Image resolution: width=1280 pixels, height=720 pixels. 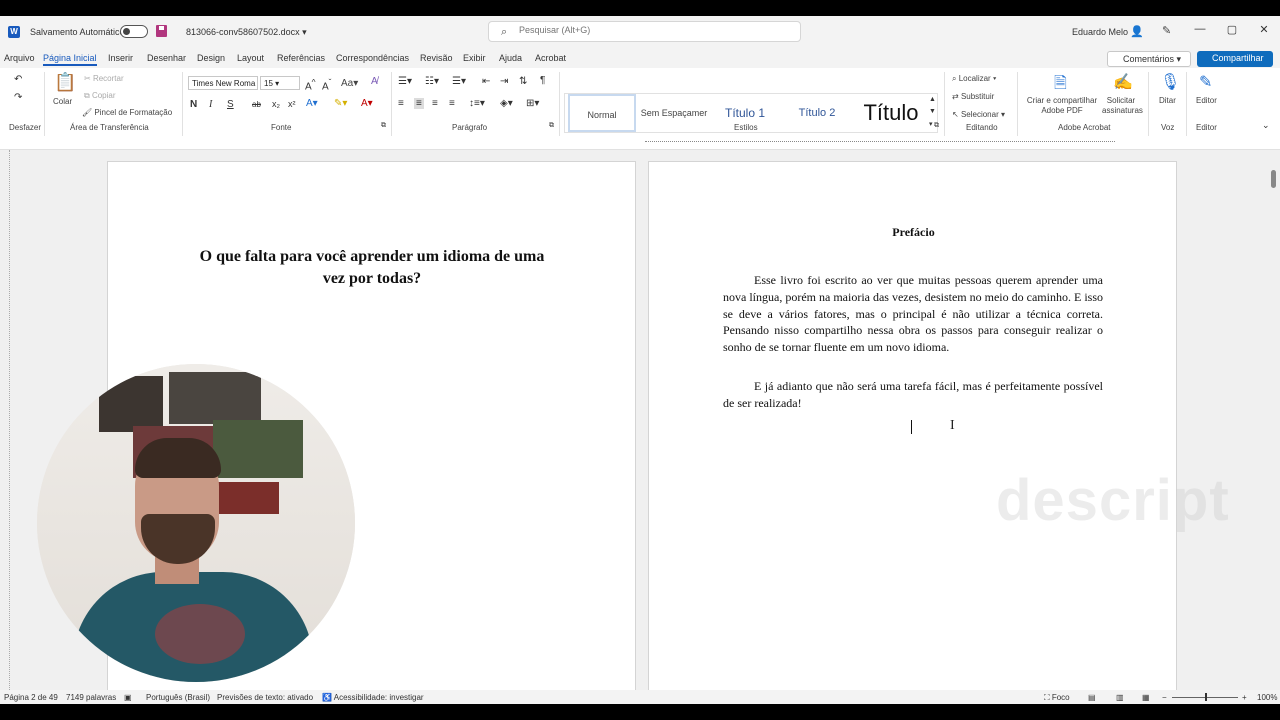 What do you see at coordinates (510, 58) in the screenshot?
I see `tab-ajuda: Ajuda` at bounding box center [510, 58].